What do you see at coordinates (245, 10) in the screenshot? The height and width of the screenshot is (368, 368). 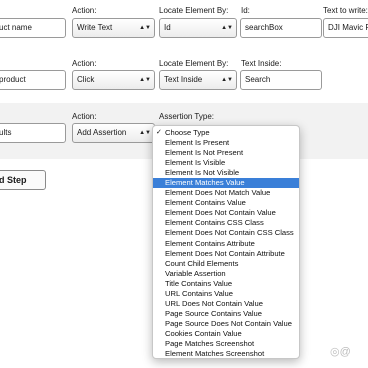 I see `id-label: Id:` at bounding box center [245, 10].